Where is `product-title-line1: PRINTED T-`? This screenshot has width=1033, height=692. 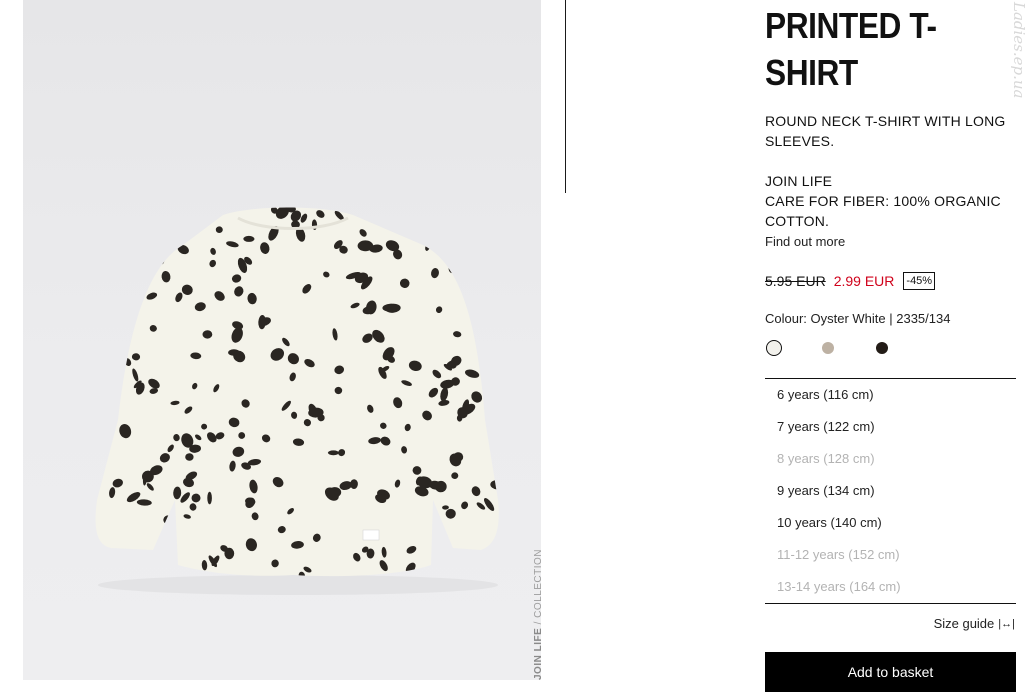
product-title-line1: PRINTED T- is located at coordinates (851, 25).